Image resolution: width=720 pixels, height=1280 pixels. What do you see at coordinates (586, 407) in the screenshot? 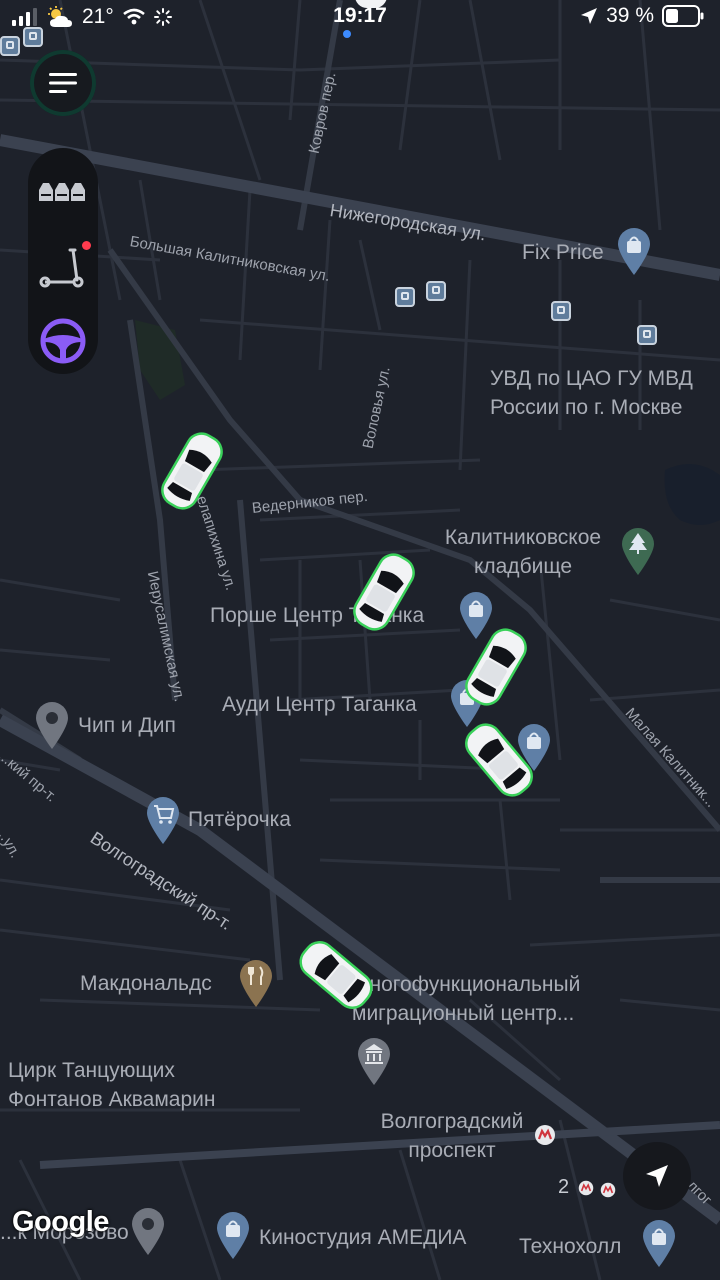
I see `poi-label-line: России по г. Москве` at bounding box center [586, 407].